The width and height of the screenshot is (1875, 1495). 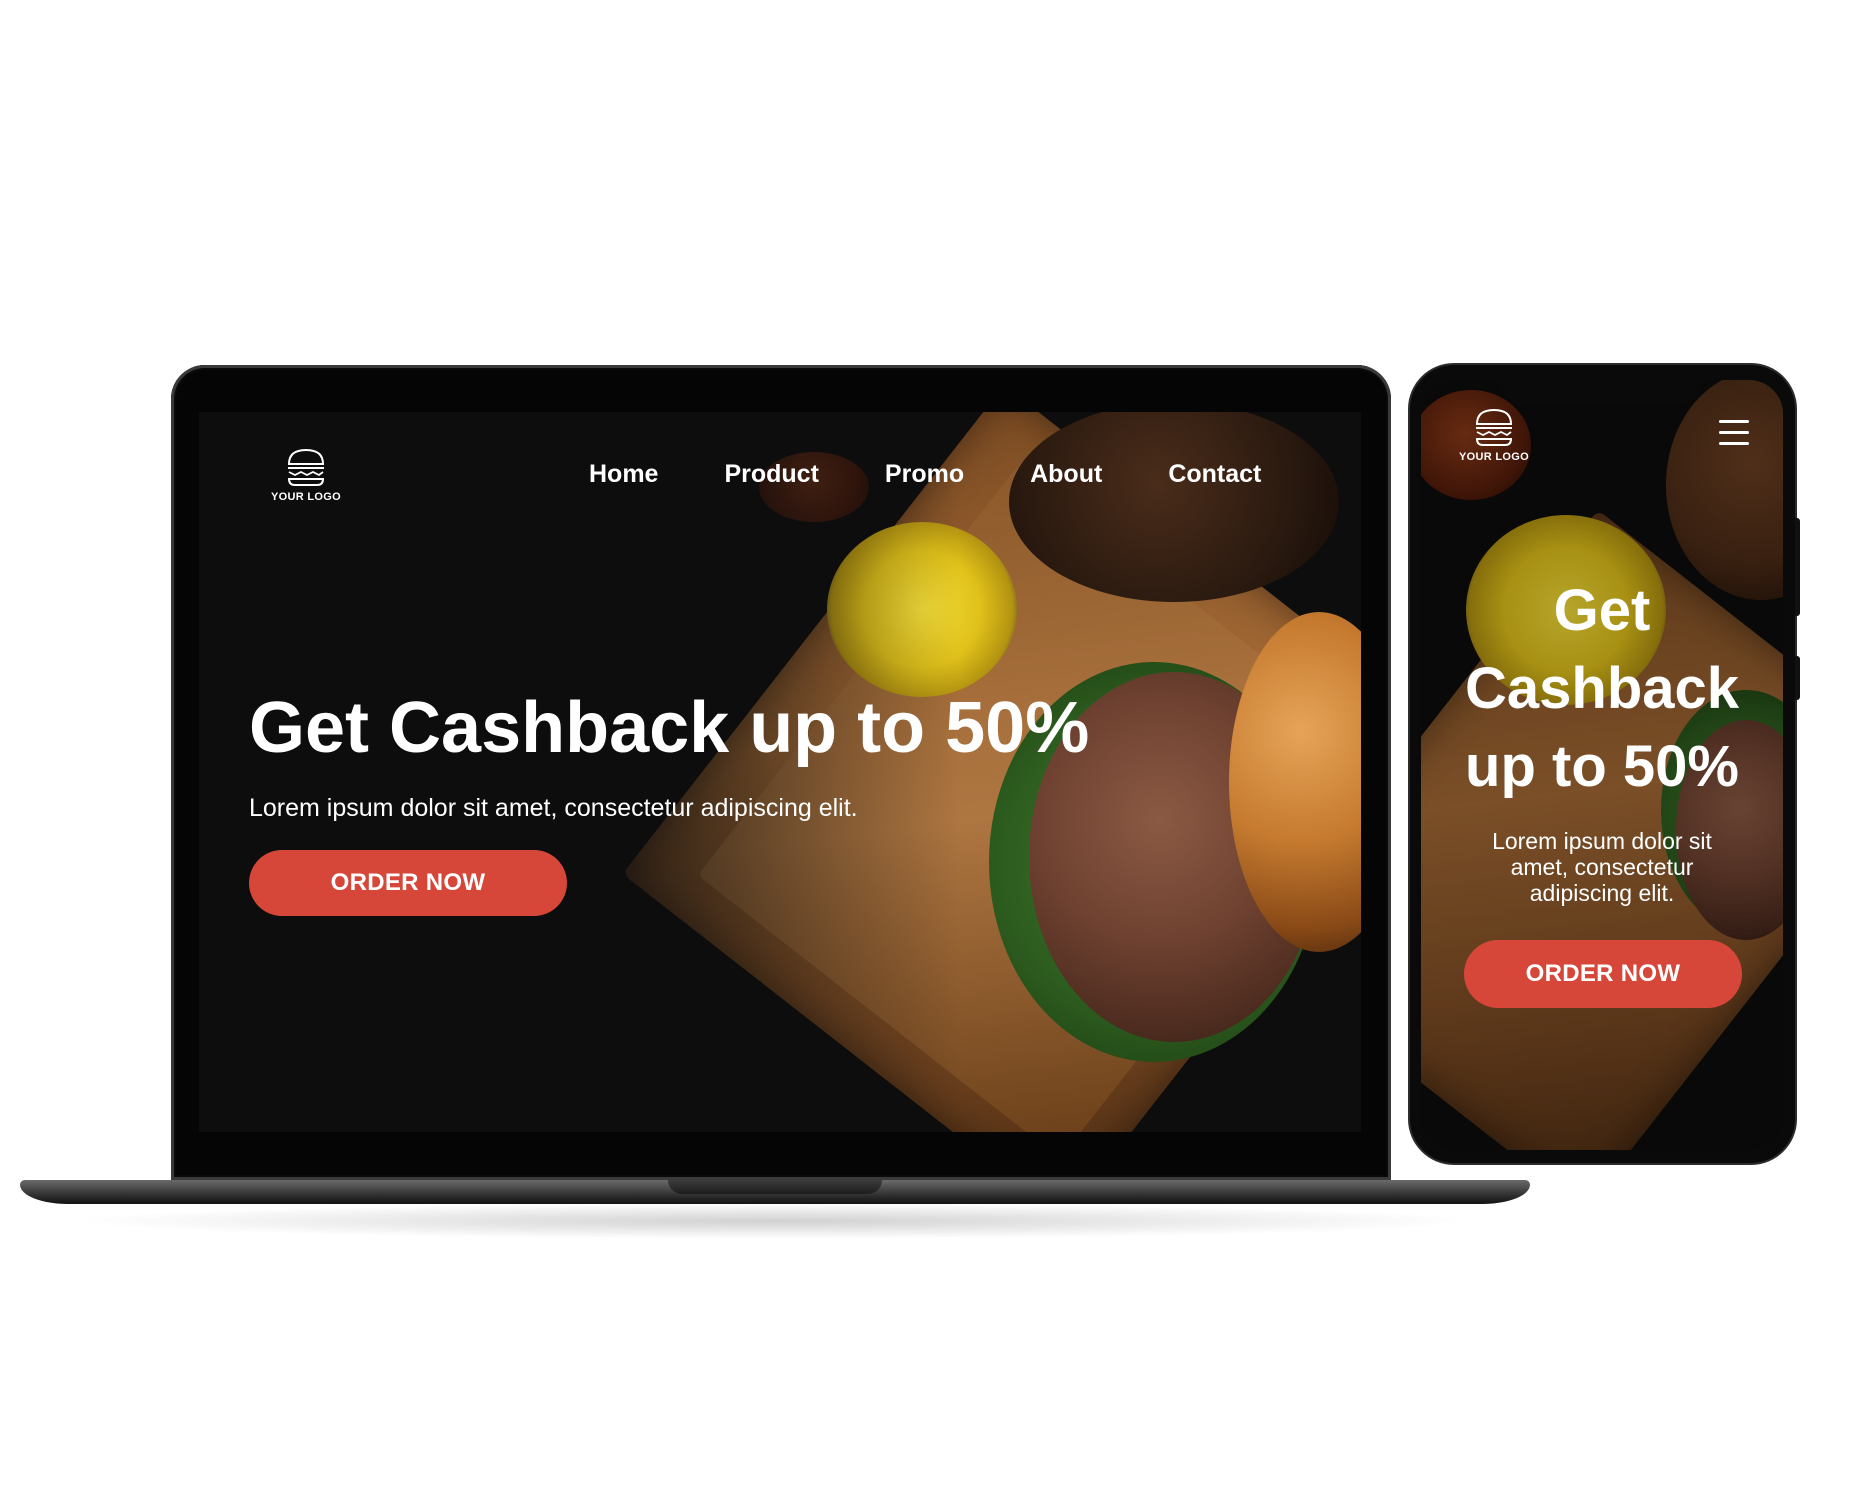 I want to click on hamburger-menu-icon, so click(x=1734, y=436).